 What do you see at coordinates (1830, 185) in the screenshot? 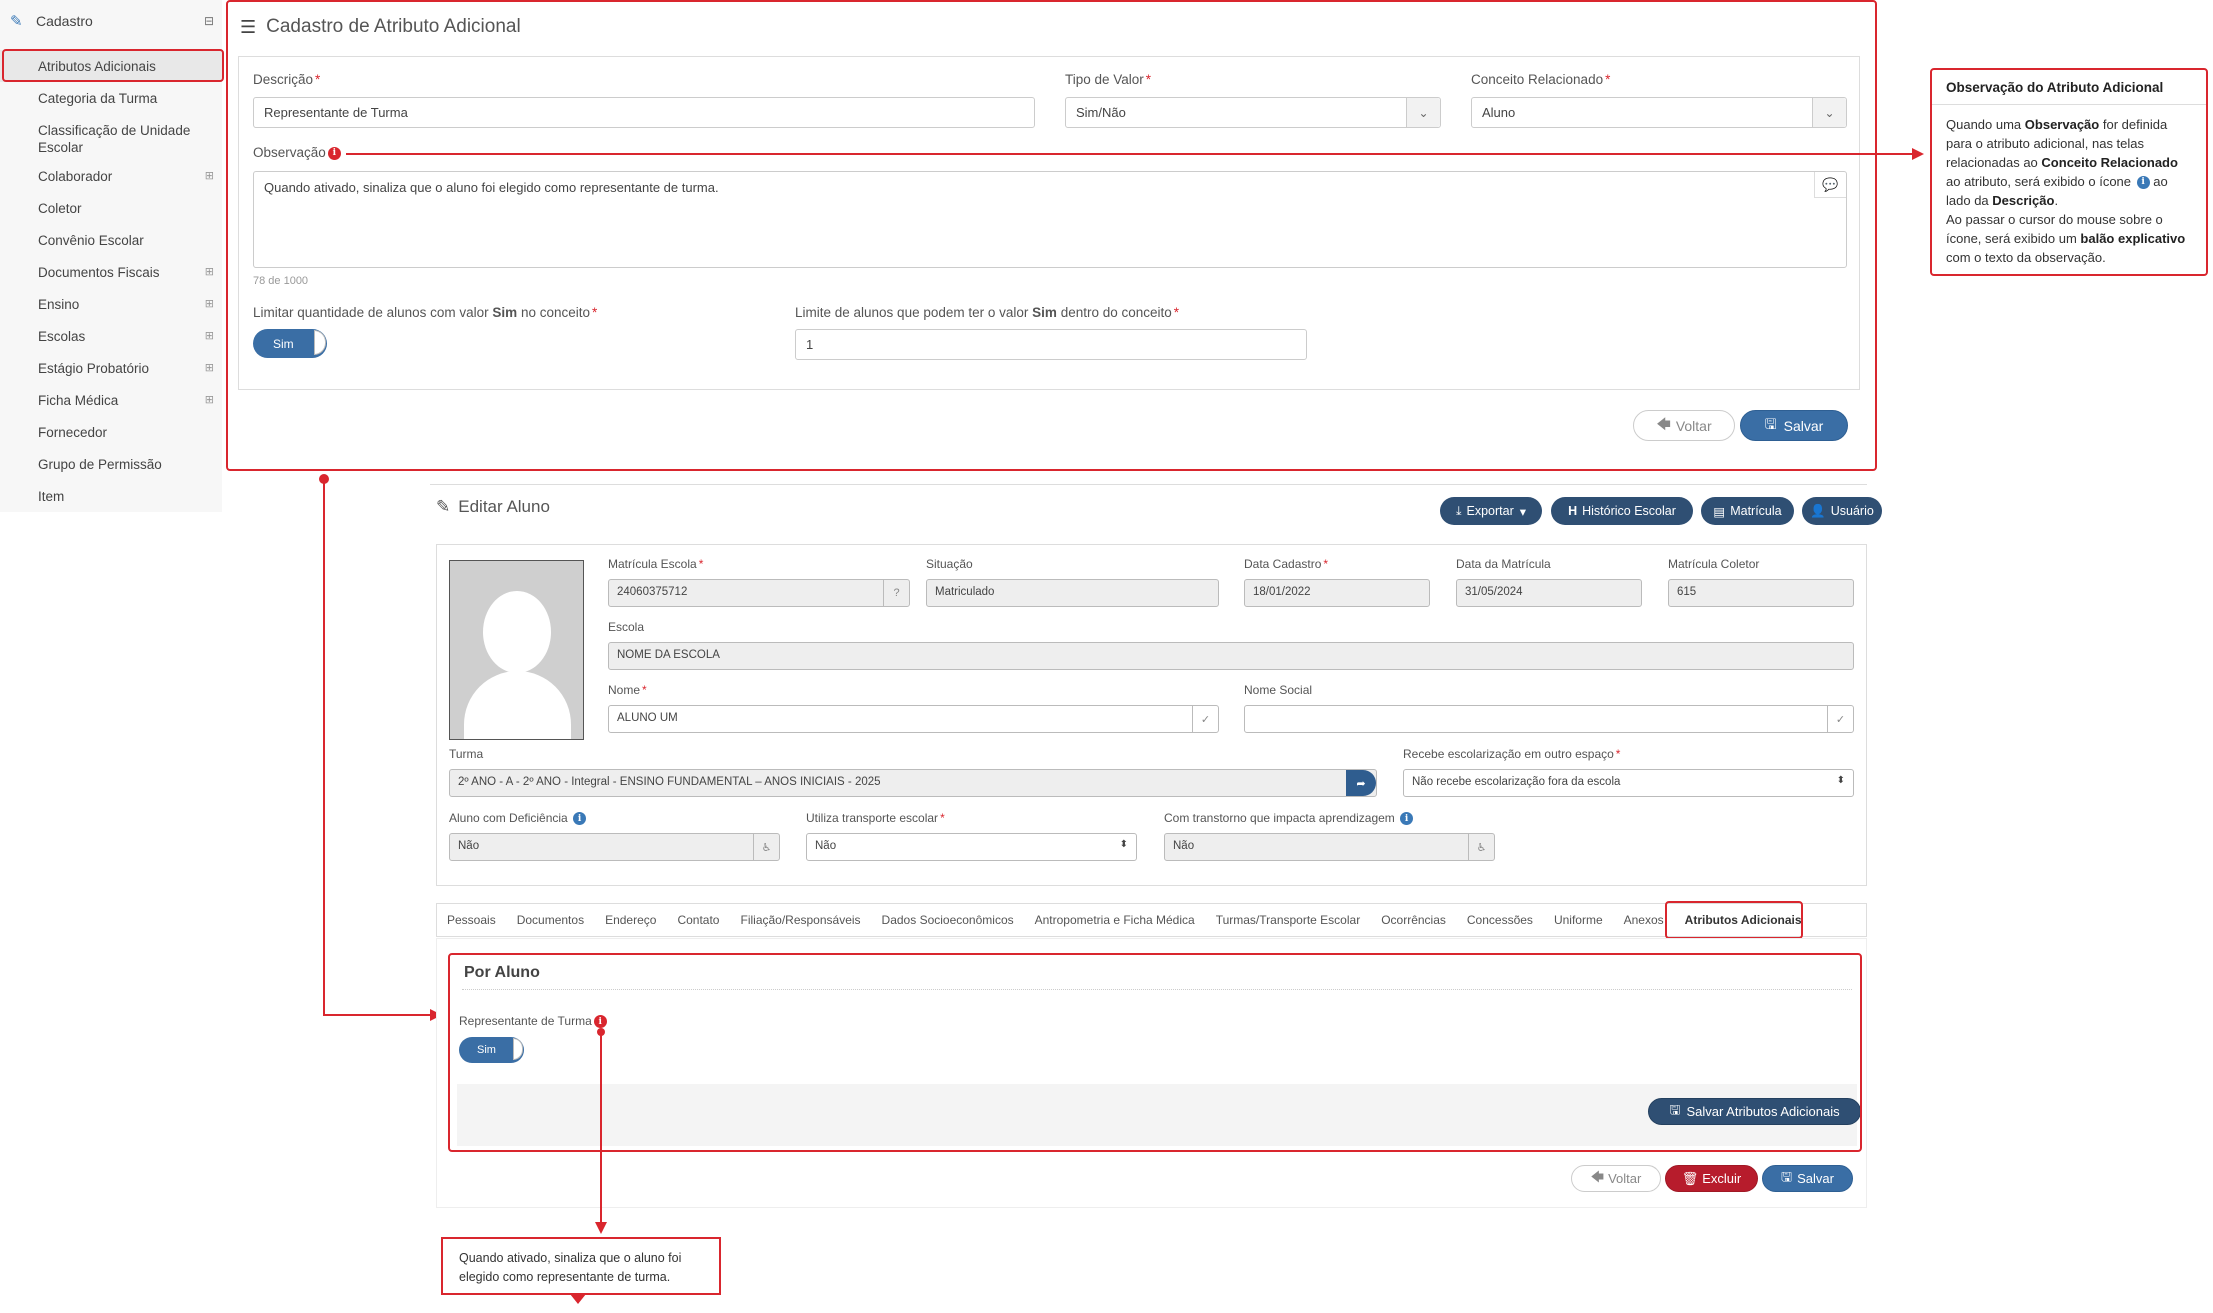
I see `comment-icon: 💬` at bounding box center [1830, 185].